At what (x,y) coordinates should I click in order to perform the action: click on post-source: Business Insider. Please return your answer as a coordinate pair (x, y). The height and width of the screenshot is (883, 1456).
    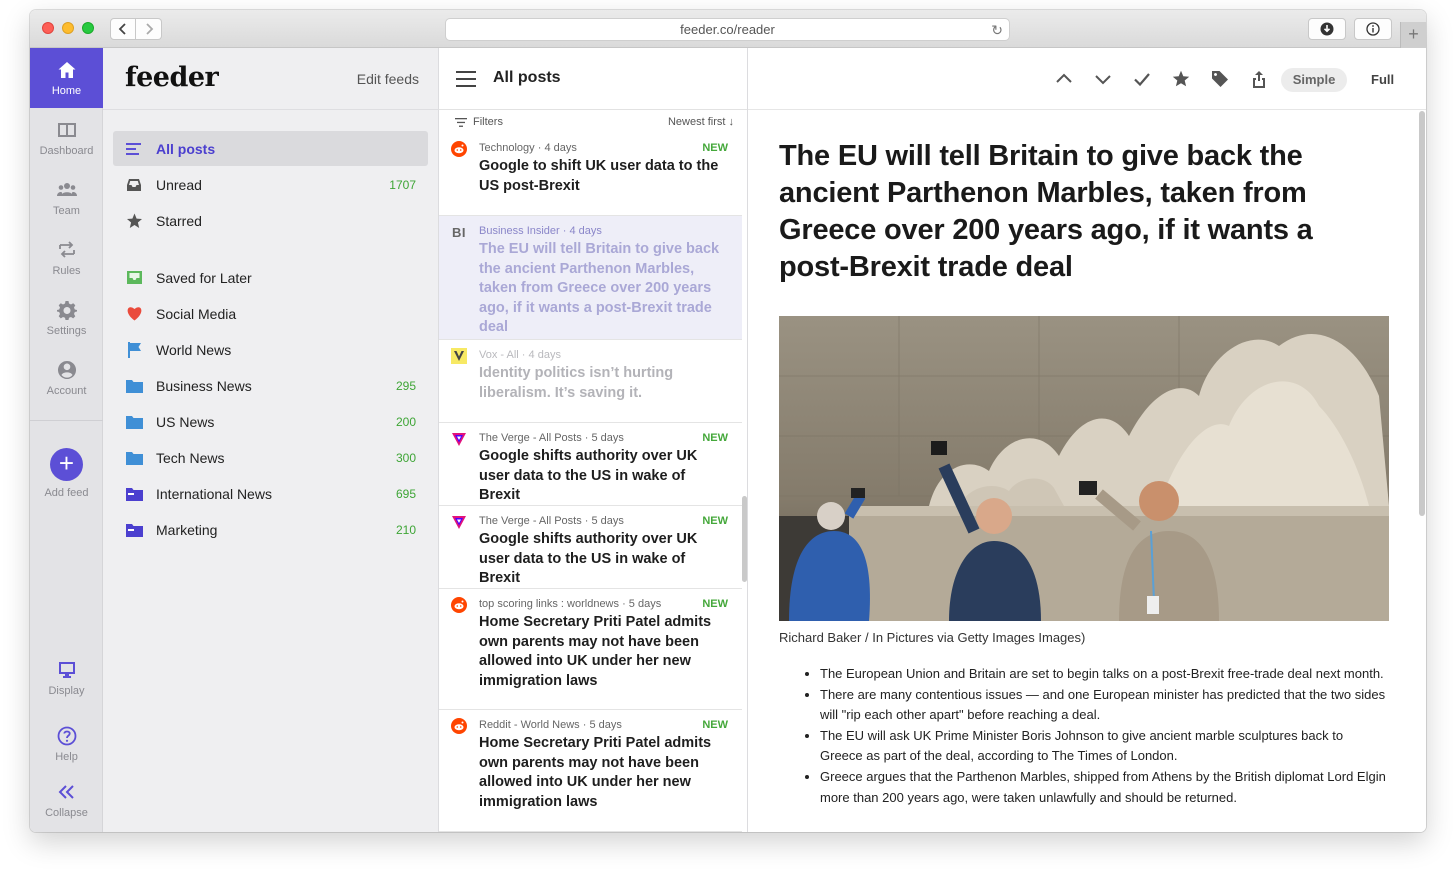
    Looking at the image, I should click on (519, 231).